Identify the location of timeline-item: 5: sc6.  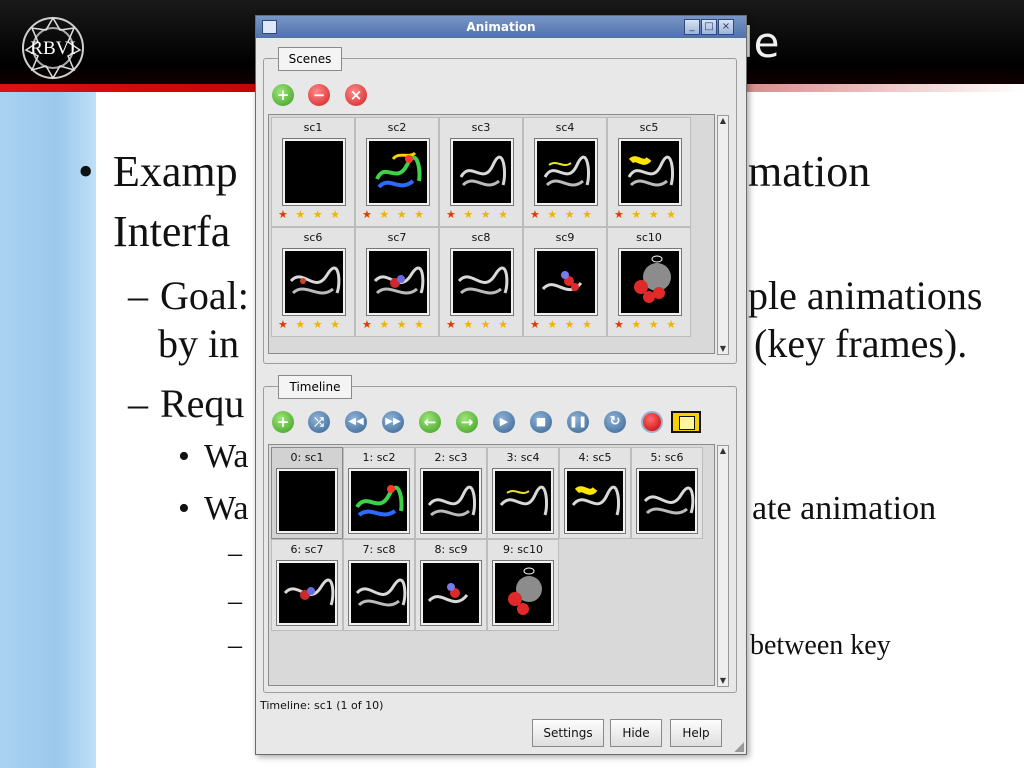
(667, 493).